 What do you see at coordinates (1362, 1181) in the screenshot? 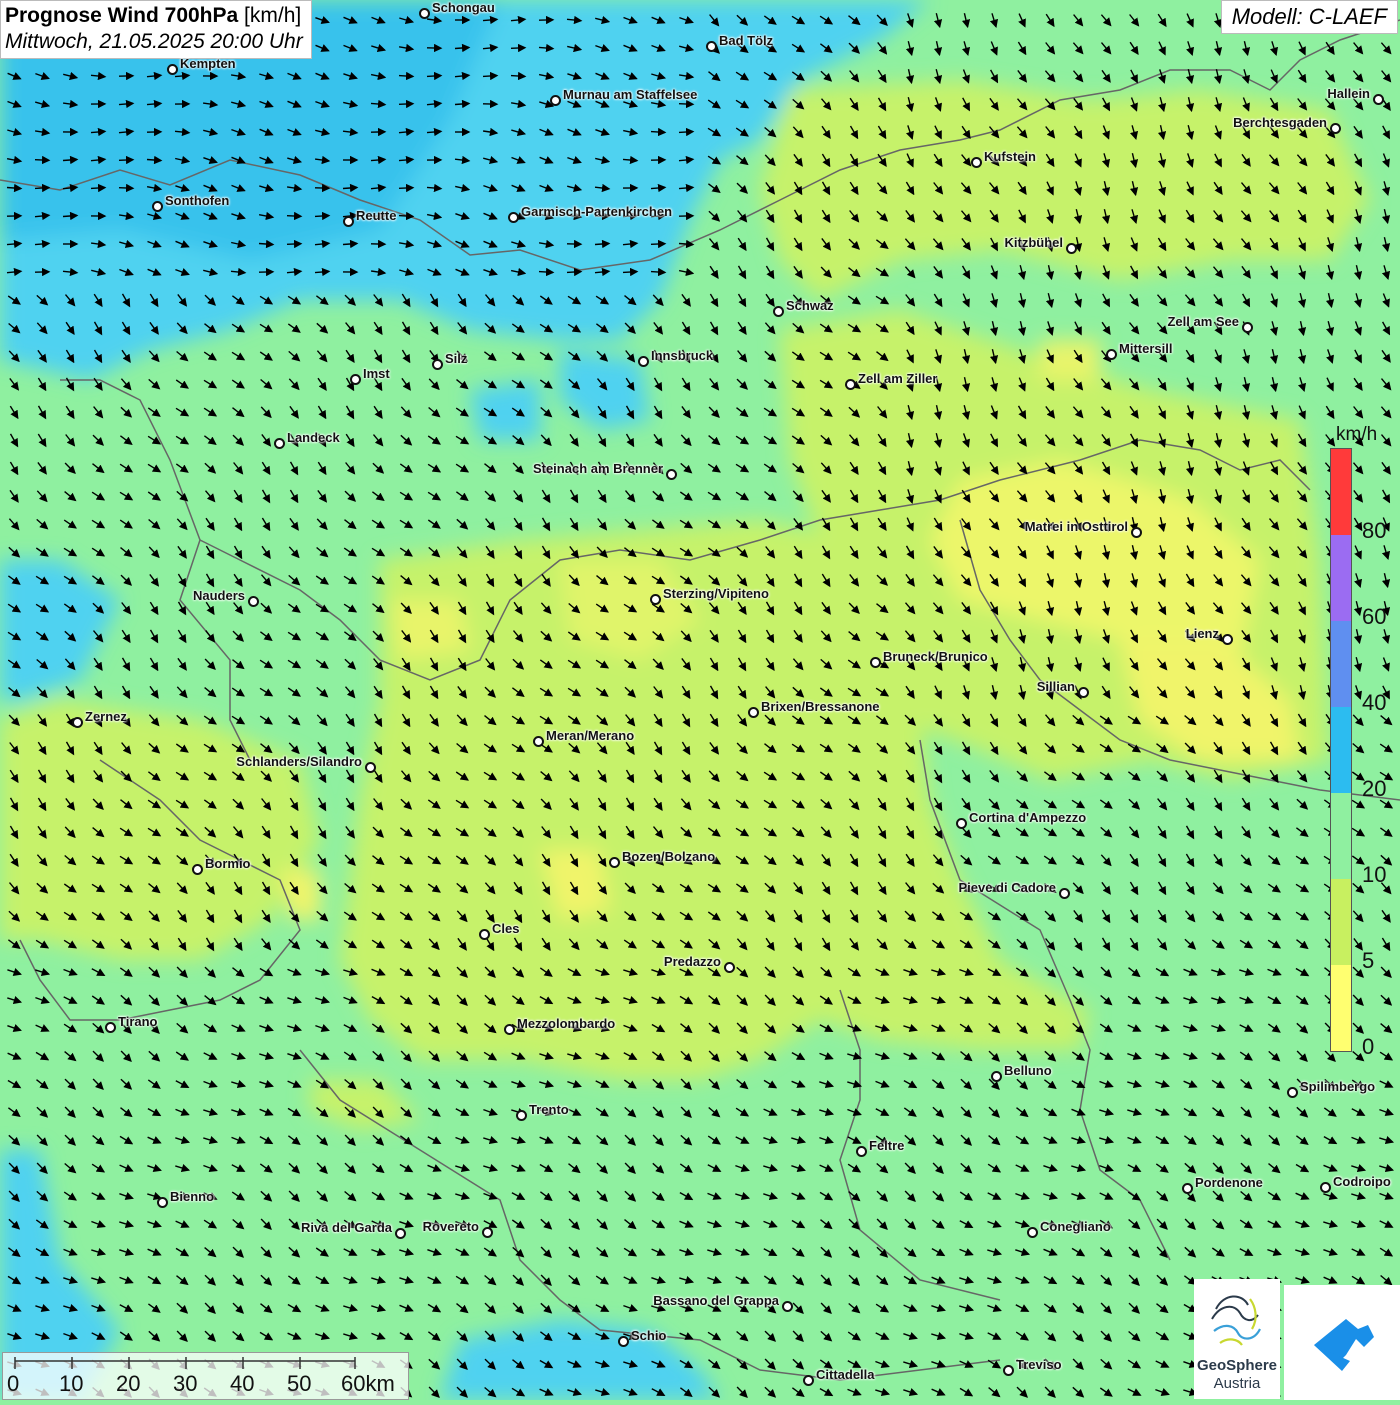
I see `city-label: Codroipo` at bounding box center [1362, 1181].